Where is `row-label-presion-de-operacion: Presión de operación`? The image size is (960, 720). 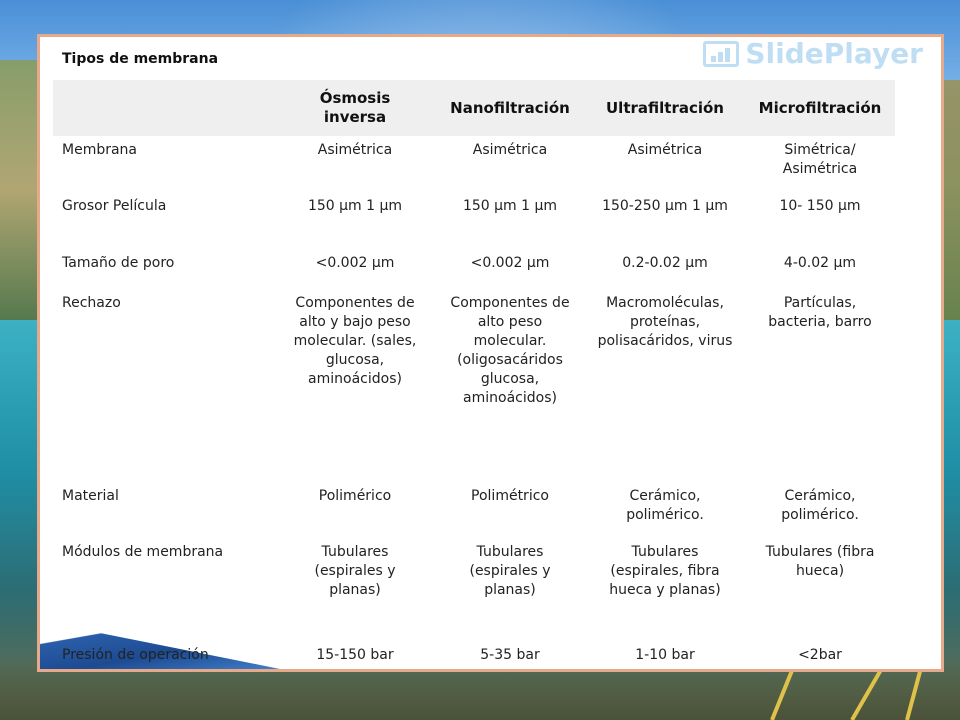 row-label-presion-de-operacion: Presión de operación is located at coordinates (135, 655).